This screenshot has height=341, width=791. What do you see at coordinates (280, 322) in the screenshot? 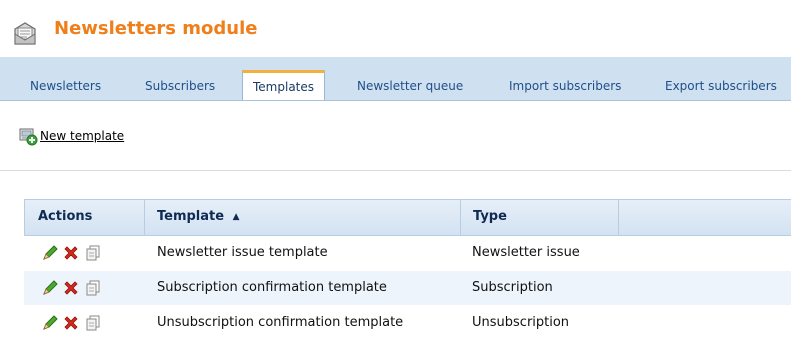
I see `template-name: Unsubscription confirmation template` at bounding box center [280, 322].